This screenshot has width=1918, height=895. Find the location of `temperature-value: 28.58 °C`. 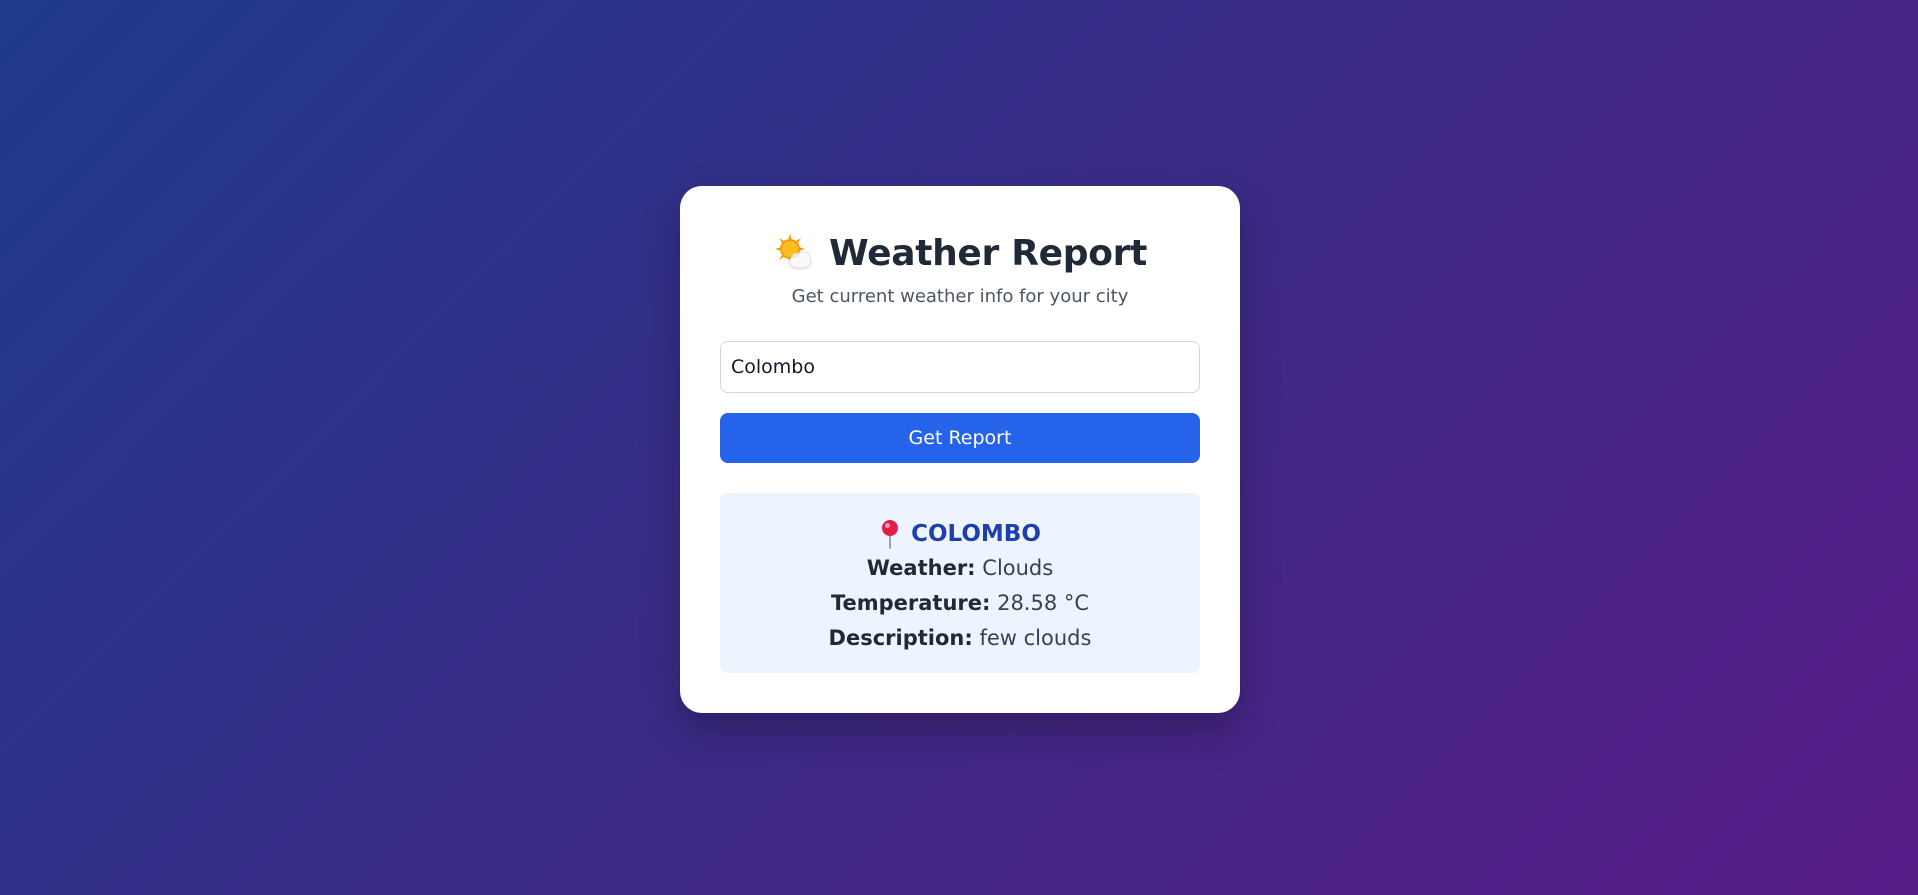

temperature-value: 28.58 °C is located at coordinates (1043, 603).